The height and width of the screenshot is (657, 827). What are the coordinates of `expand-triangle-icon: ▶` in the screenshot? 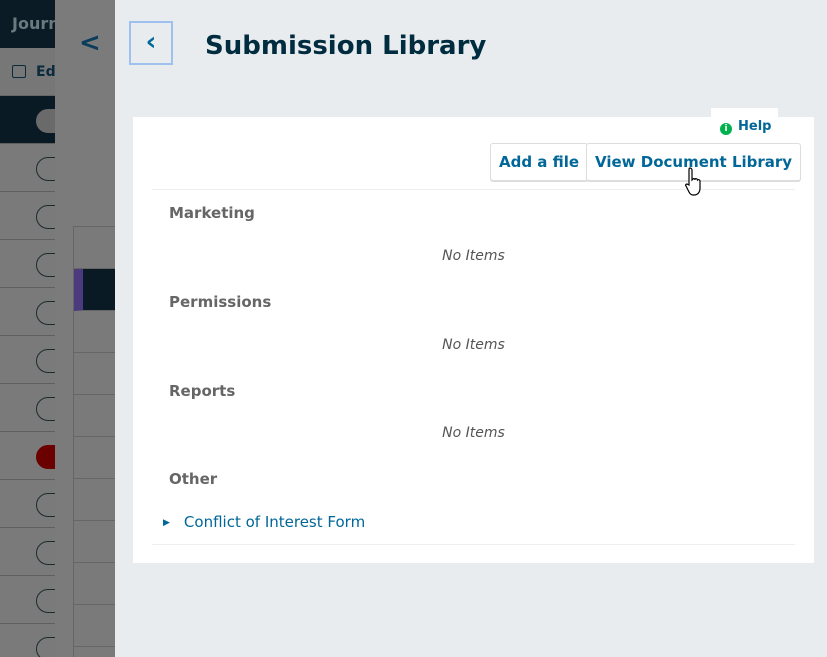 It's located at (166, 523).